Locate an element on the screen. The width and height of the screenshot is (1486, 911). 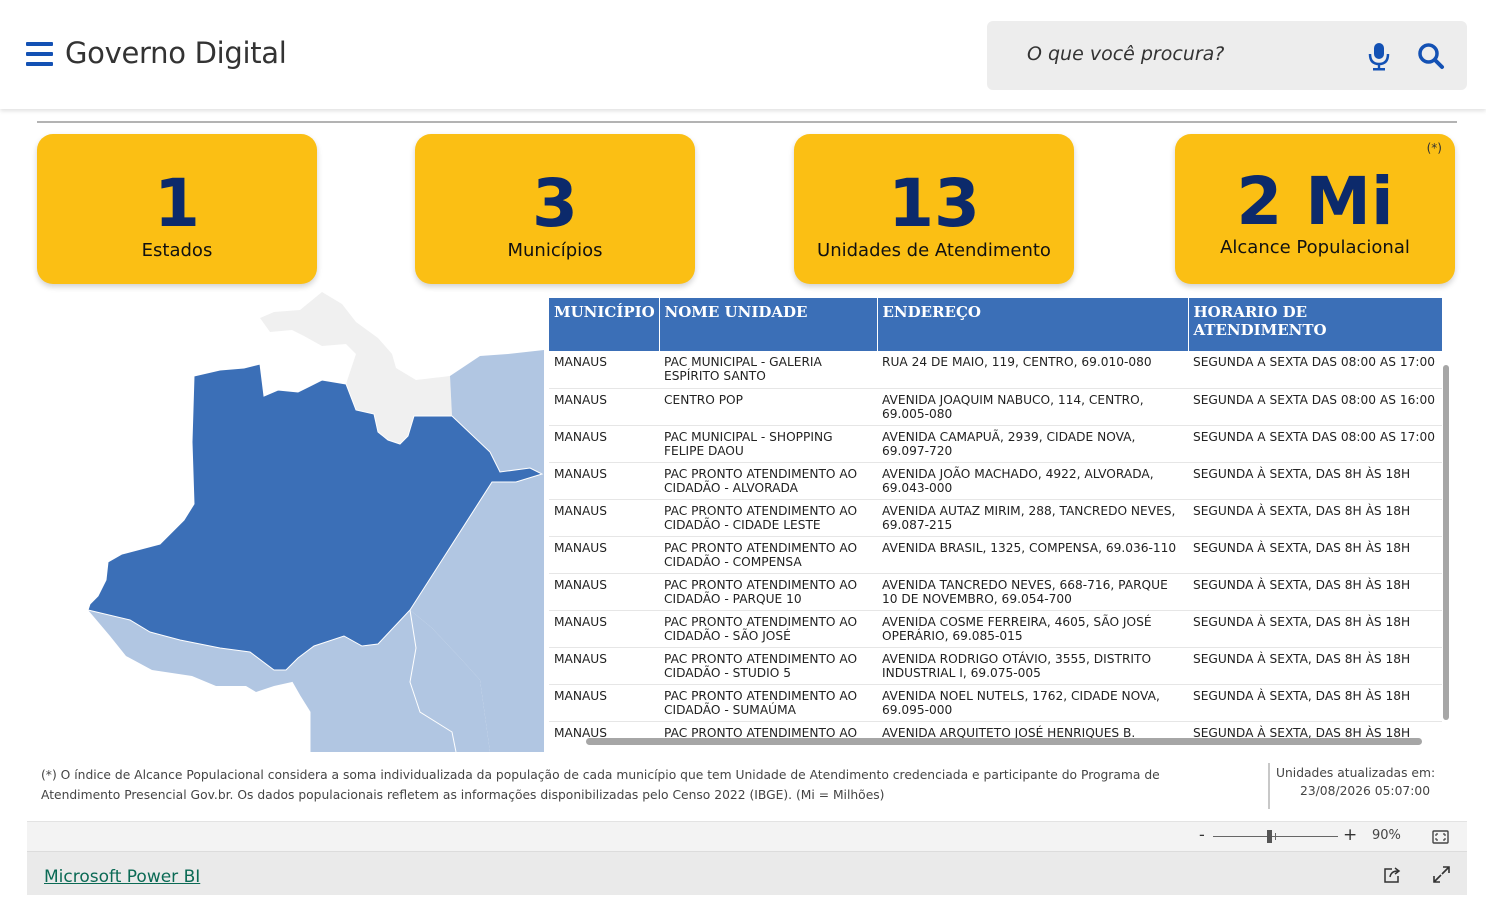
site-brand: Governo Digital is located at coordinates (176, 53).